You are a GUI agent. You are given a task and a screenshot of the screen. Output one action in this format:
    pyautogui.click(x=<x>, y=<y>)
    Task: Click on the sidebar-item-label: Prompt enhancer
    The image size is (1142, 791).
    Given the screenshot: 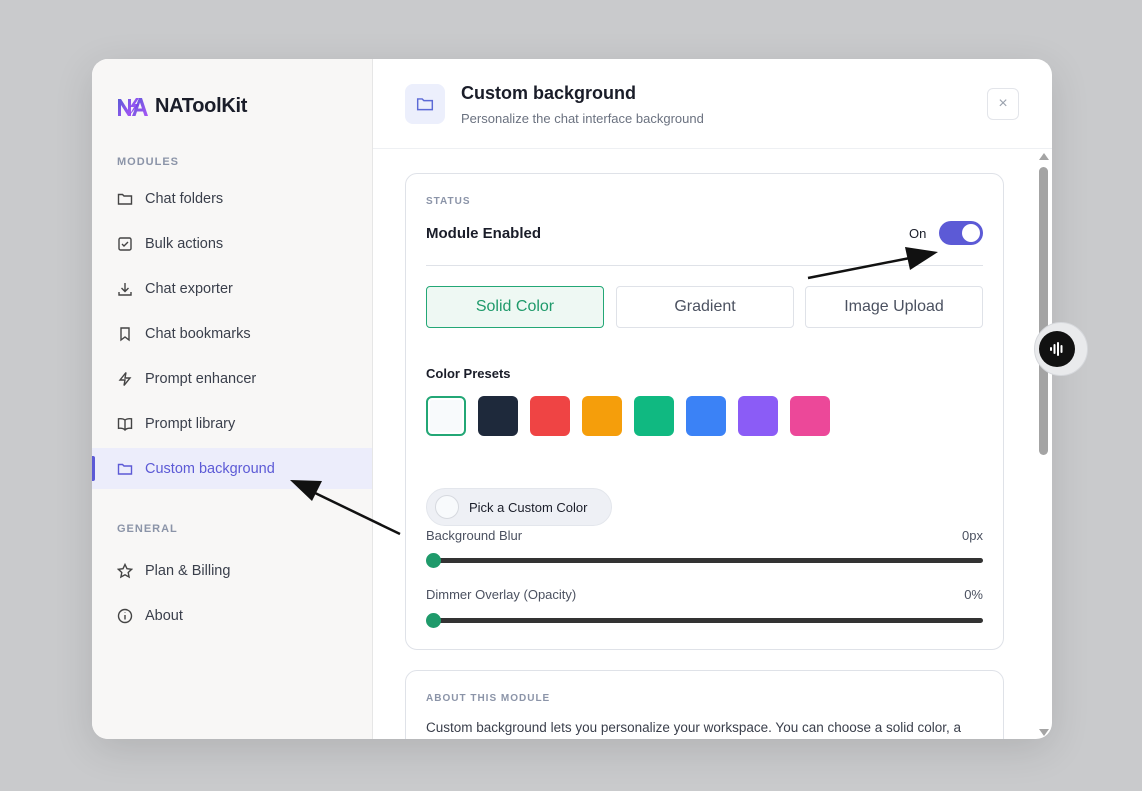 What is the action you would take?
    pyautogui.click(x=201, y=378)
    